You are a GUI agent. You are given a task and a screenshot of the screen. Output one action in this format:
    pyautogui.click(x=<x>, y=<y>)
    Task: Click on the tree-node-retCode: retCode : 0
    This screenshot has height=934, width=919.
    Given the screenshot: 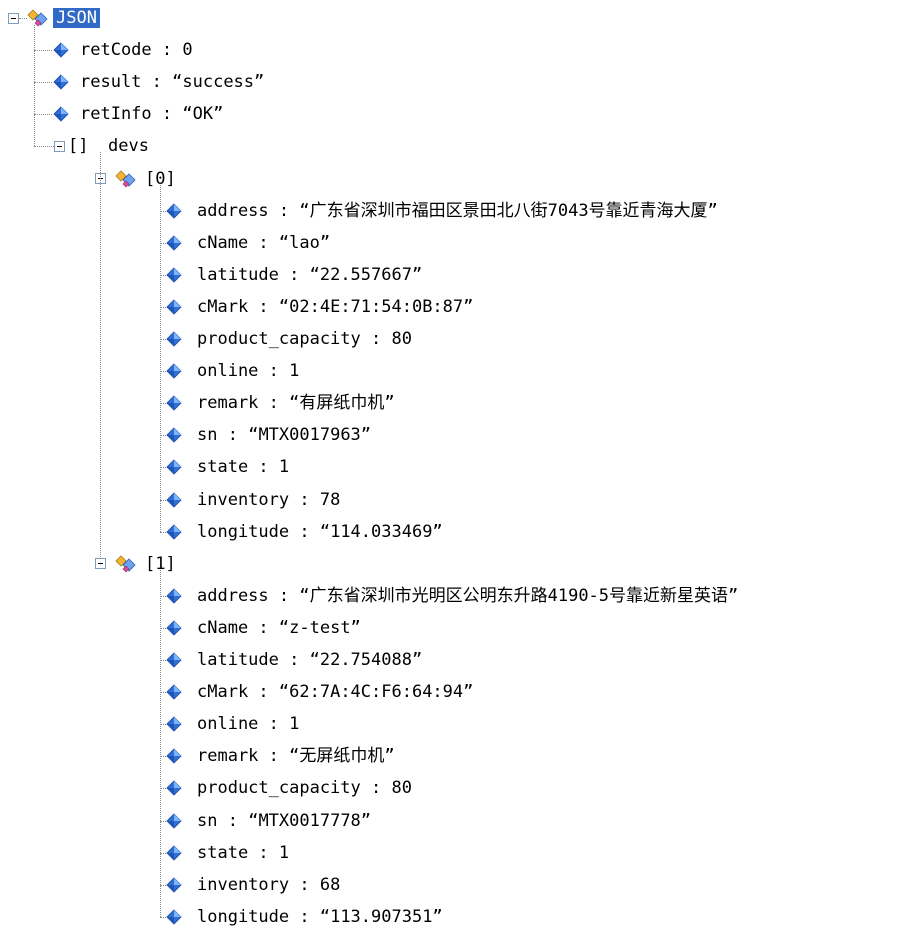 What is the action you would take?
    pyautogui.click(x=136, y=50)
    